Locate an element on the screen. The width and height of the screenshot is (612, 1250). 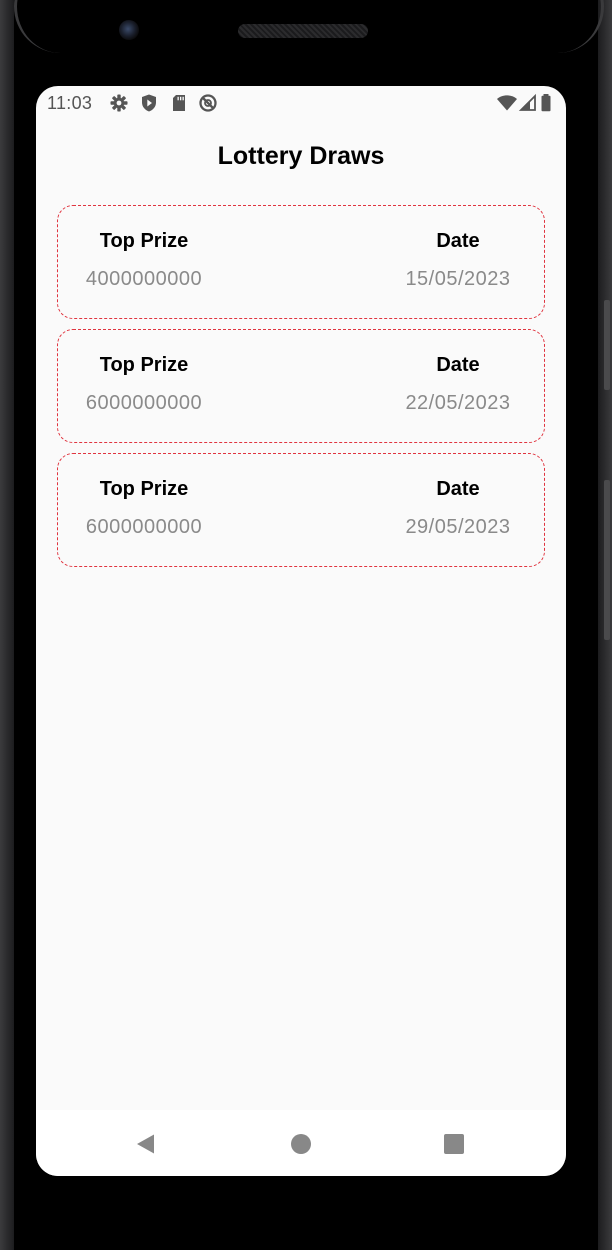
status-bar: 11:03 is located at coordinates (301, 103).